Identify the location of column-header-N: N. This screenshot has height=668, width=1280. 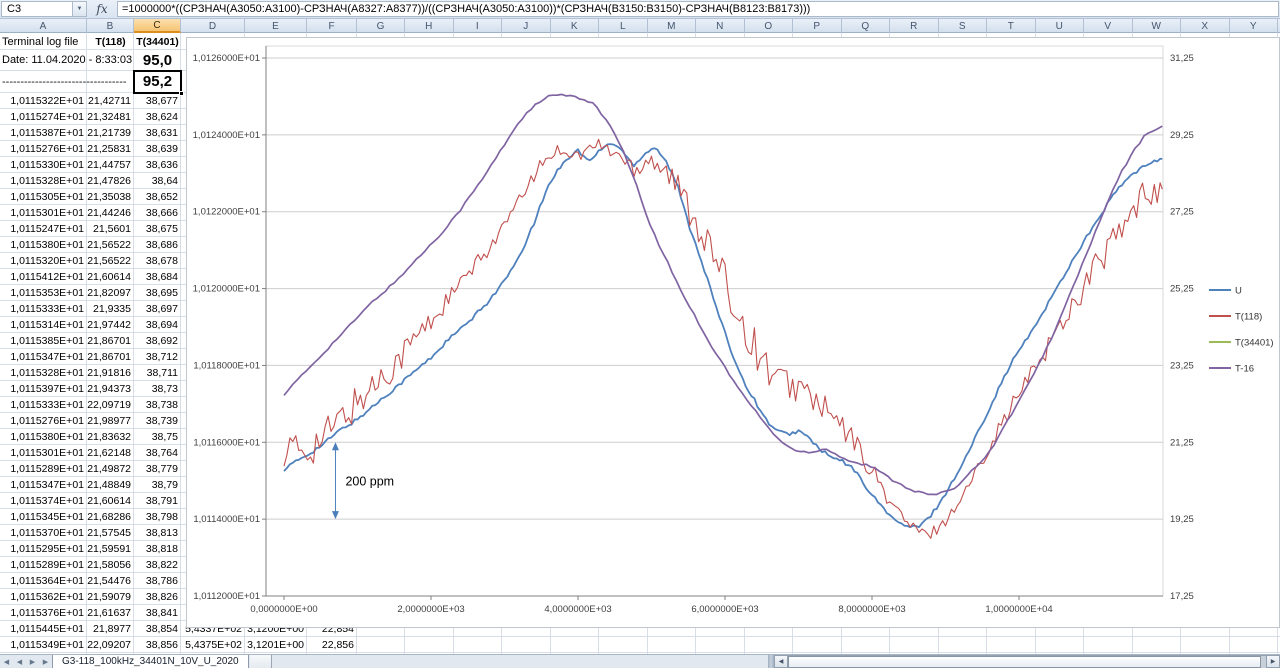
(720, 26).